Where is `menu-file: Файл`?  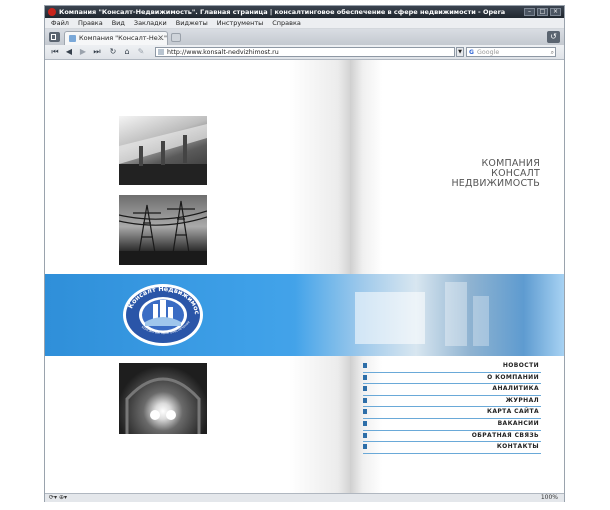
menu-file: Файл is located at coordinates (60, 23).